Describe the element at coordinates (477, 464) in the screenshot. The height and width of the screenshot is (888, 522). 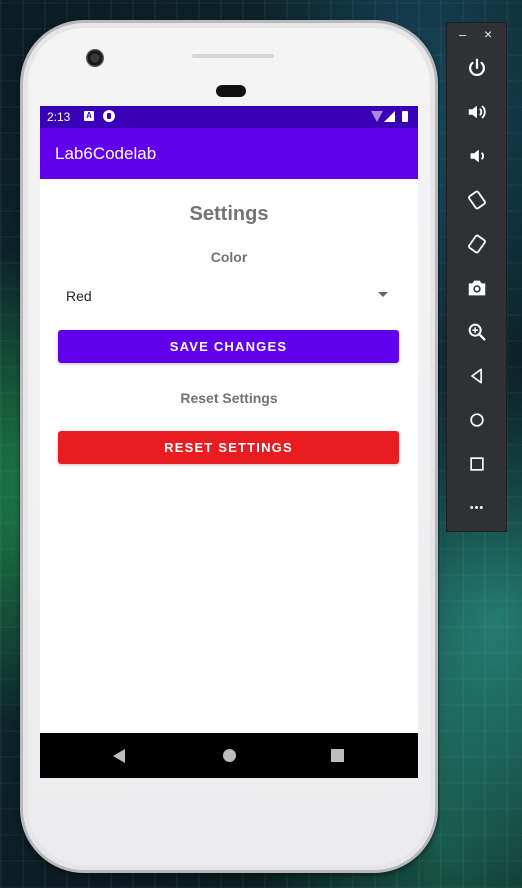
I see `overview-icon` at that location.